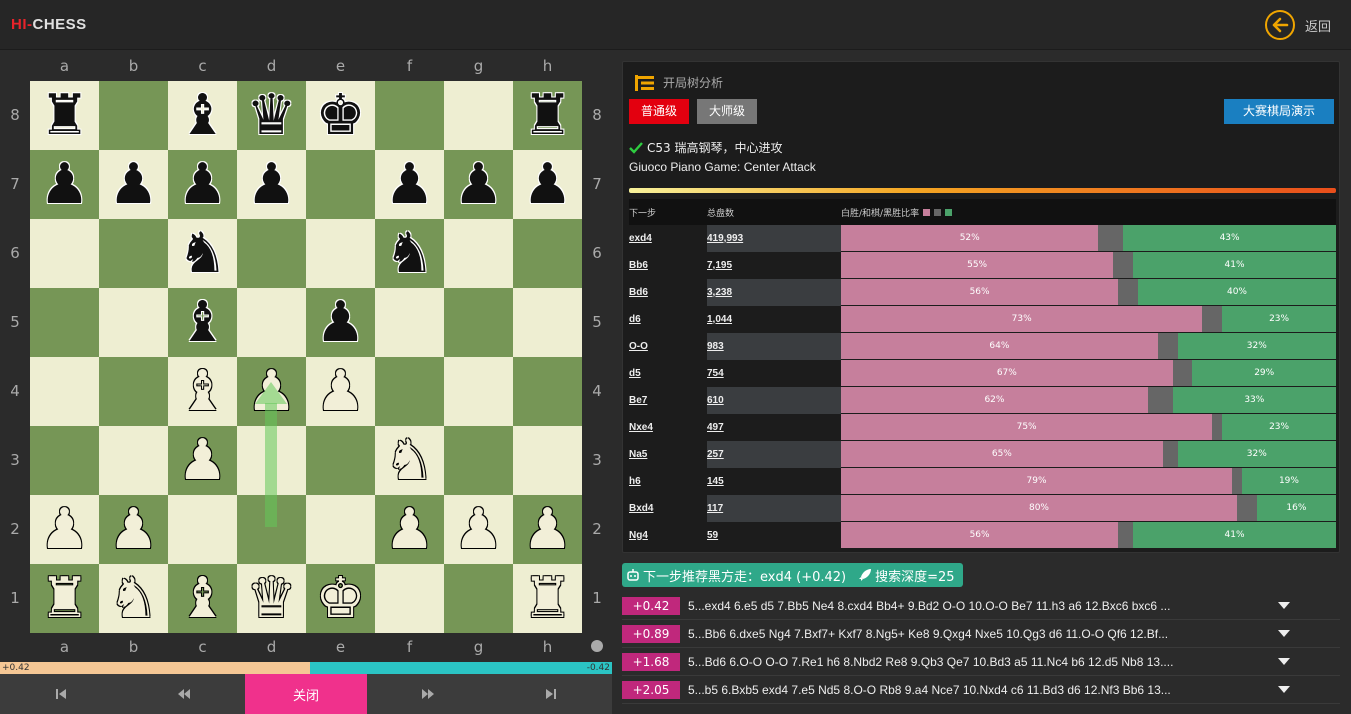  What do you see at coordinates (61, 694) in the screenshot?
I see `first-move-button` at bounding box center [61, 694].